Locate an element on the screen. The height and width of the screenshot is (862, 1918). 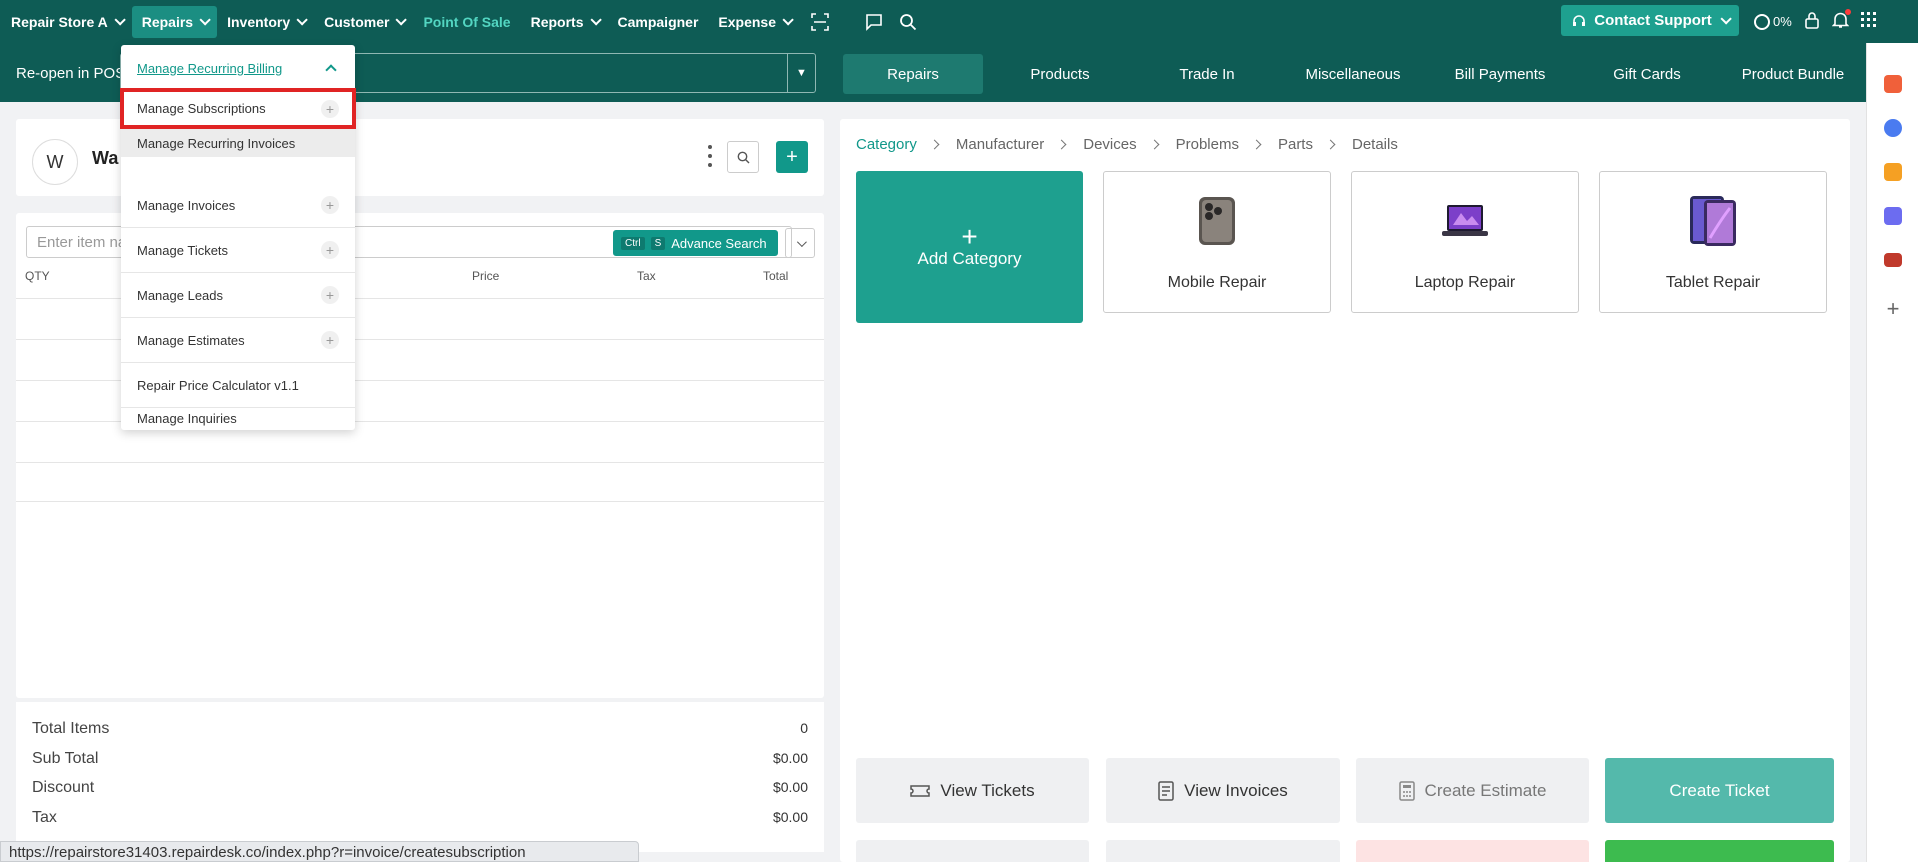
menu-item-label: Manage Leads is located at coordinates (180, 295).